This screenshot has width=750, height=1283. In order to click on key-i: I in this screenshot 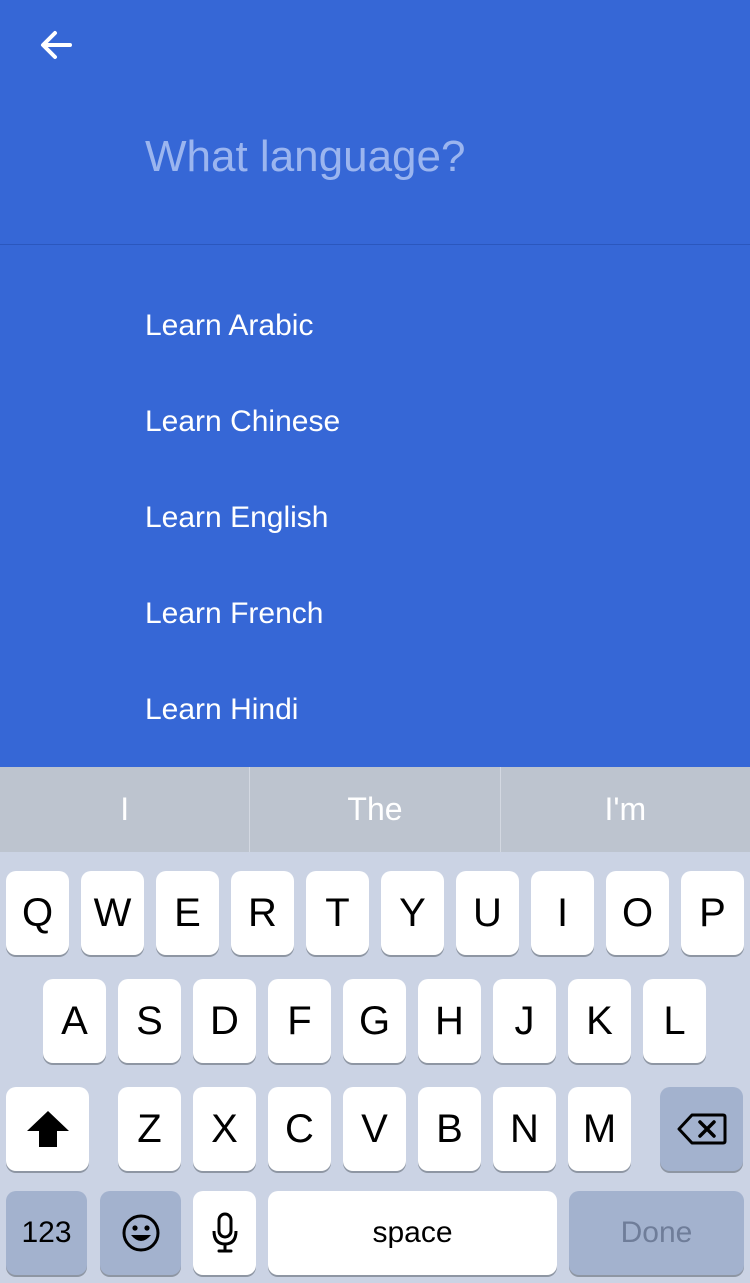, I will do `click(562, 913)`.